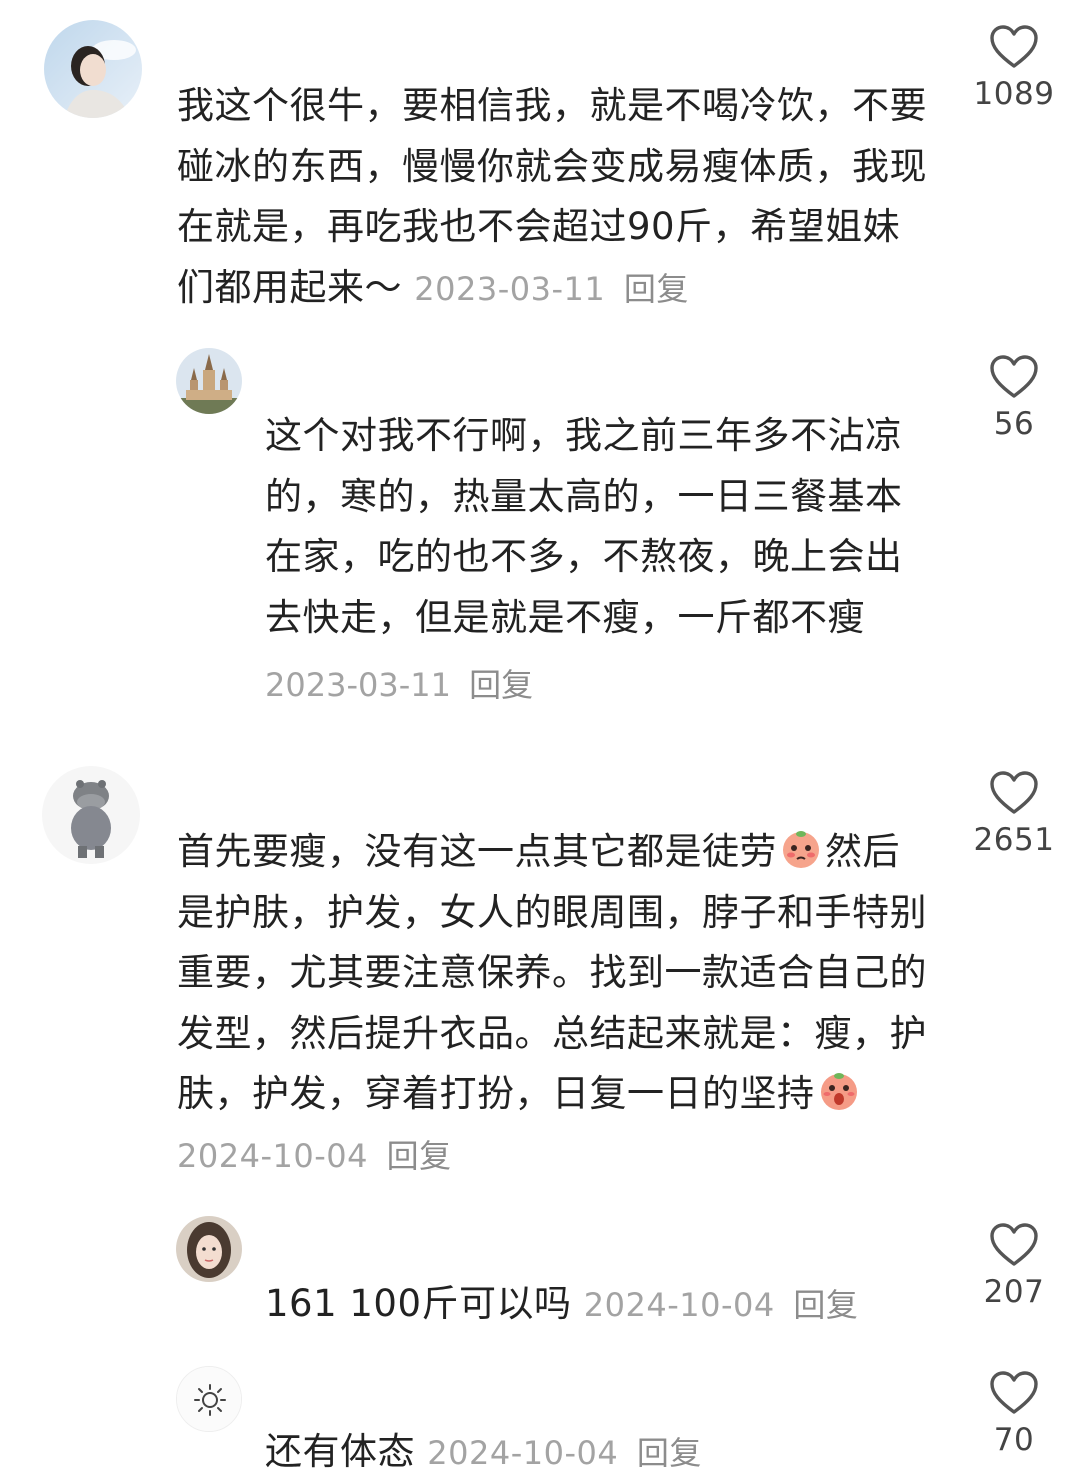 This screenshot has height=1484, width=1080. I want to click on comment-meta: 2023-03-11 回复, so click(551, 289).